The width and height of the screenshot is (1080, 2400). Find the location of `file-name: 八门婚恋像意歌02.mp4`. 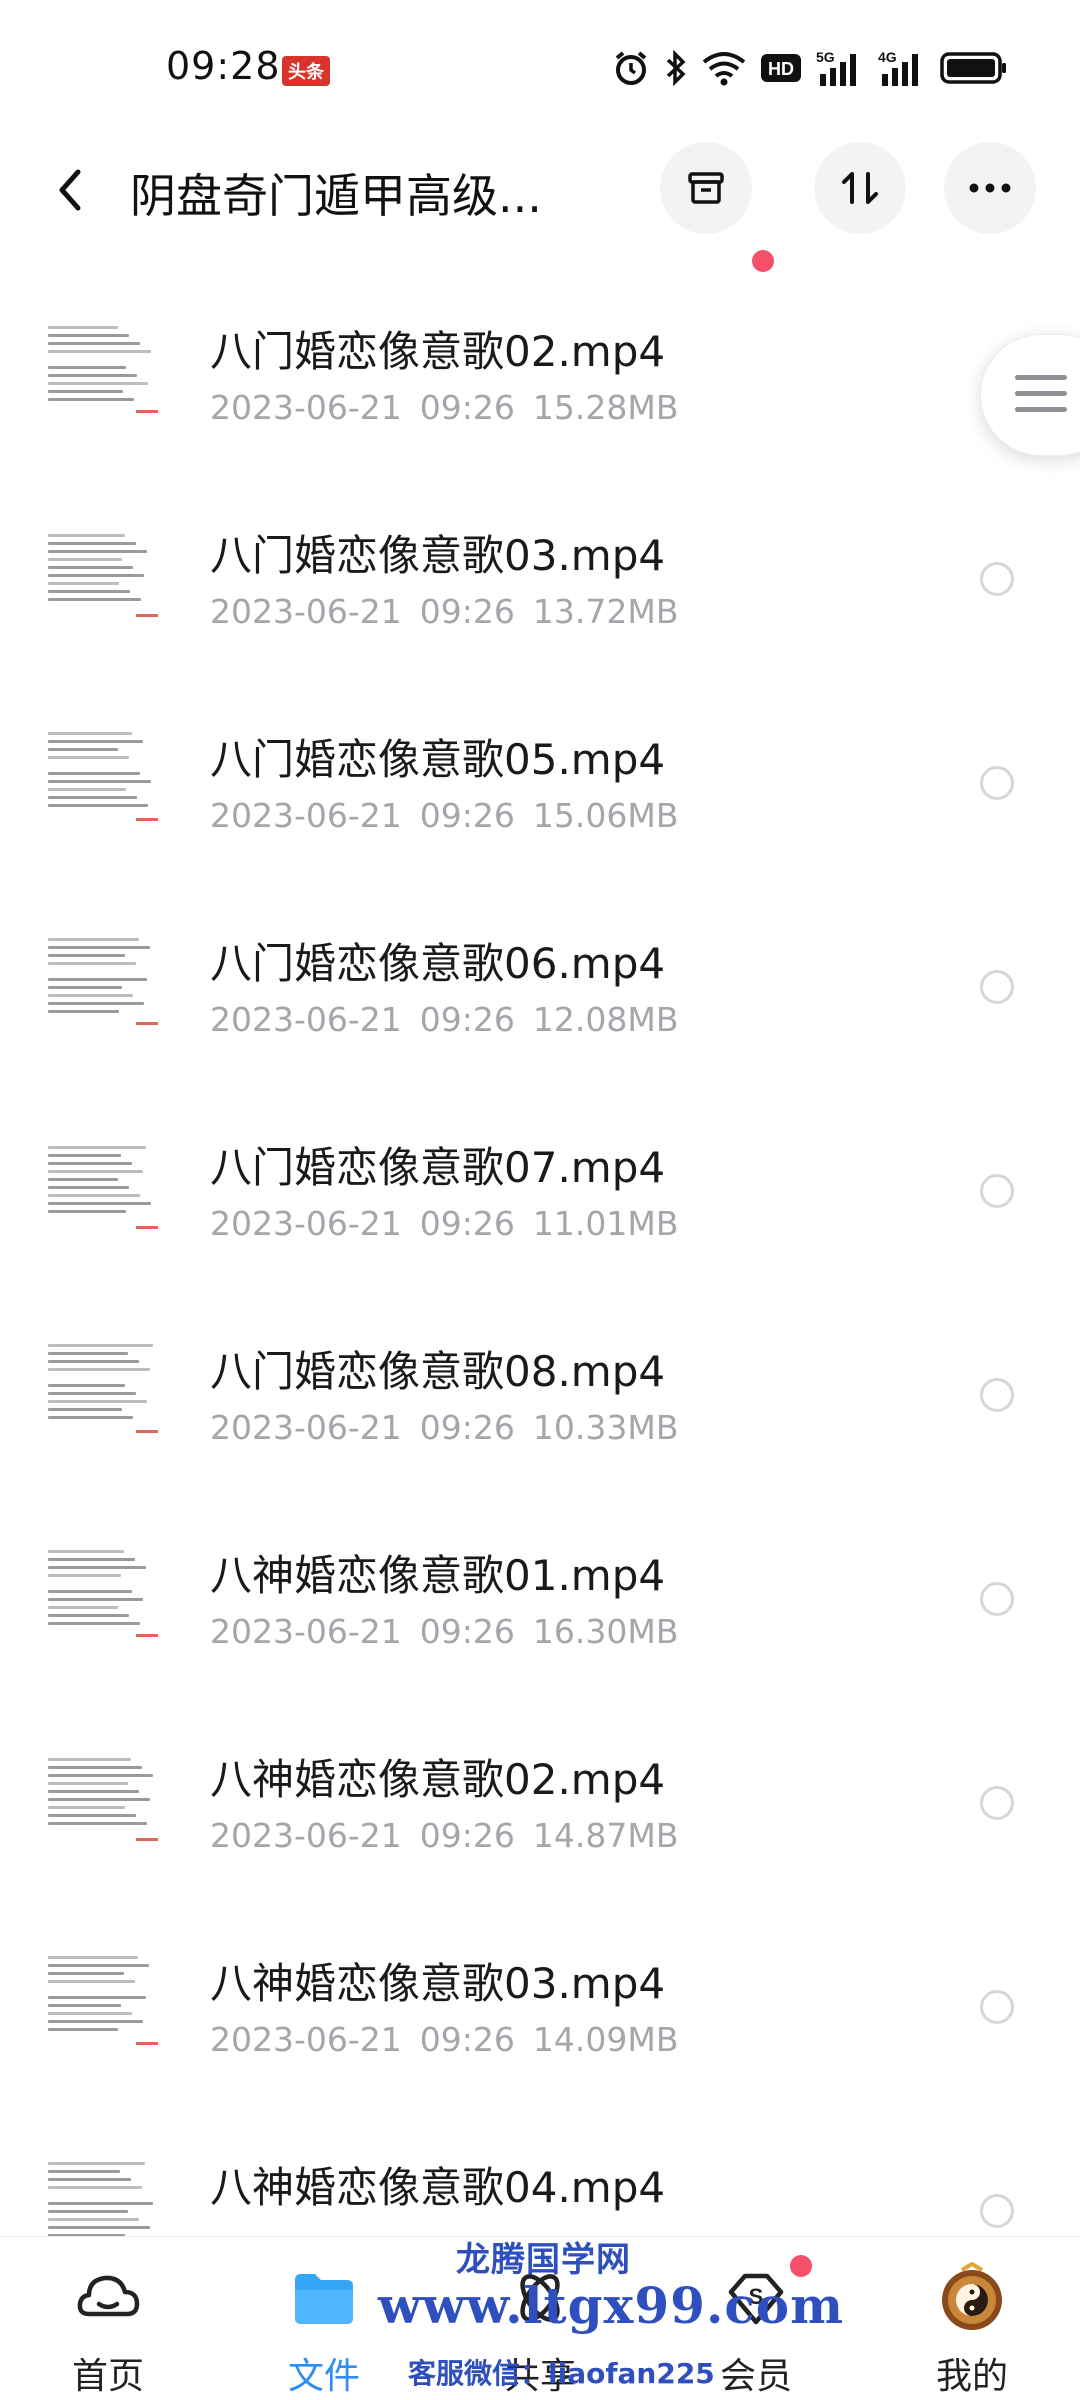

file-name: 八门婚恋像意歌02.mp4 is located at coordinates (438, 351).